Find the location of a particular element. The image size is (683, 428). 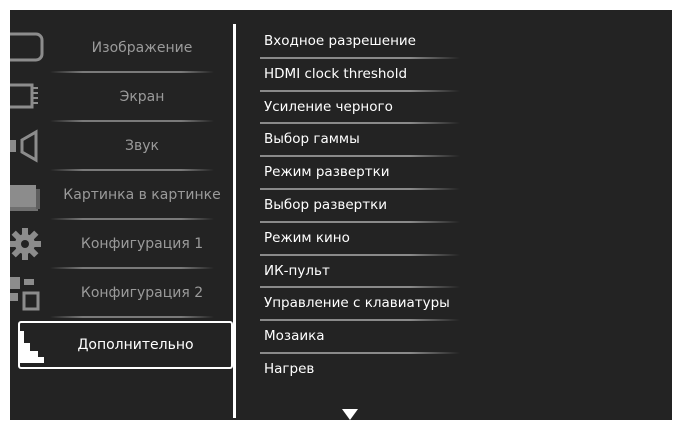

menu-item-label: Экран is located at coordinates (142, 97).